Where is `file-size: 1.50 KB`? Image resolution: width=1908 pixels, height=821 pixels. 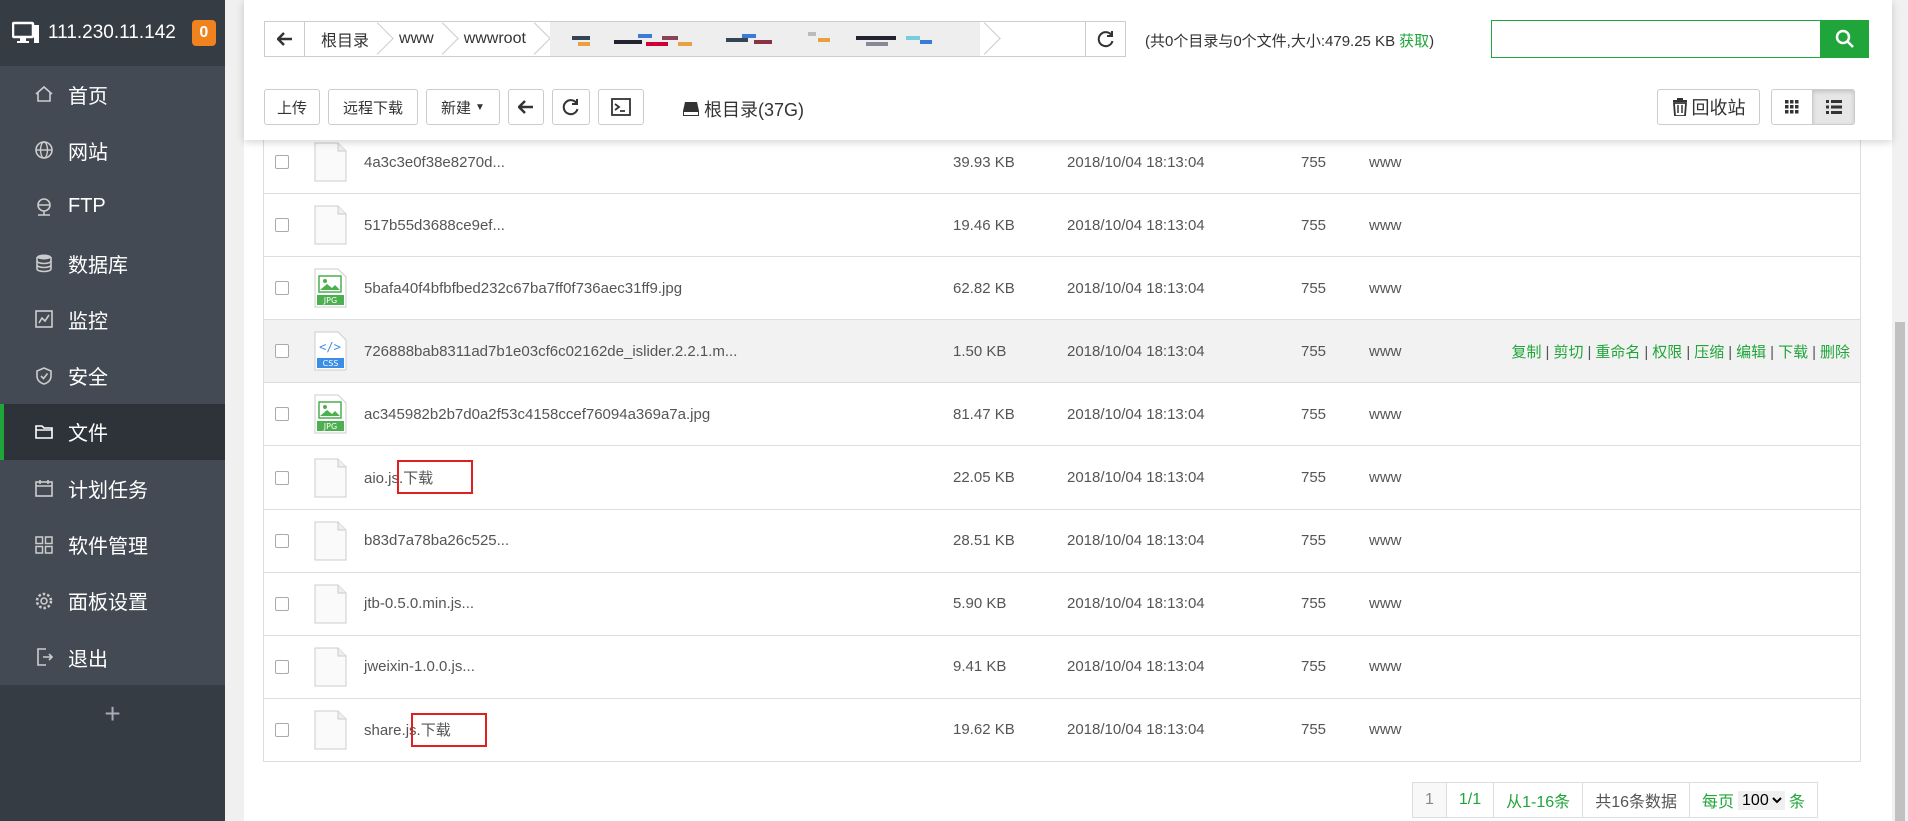
file-size: 1.50 KB is located at coordinates (980, 351).